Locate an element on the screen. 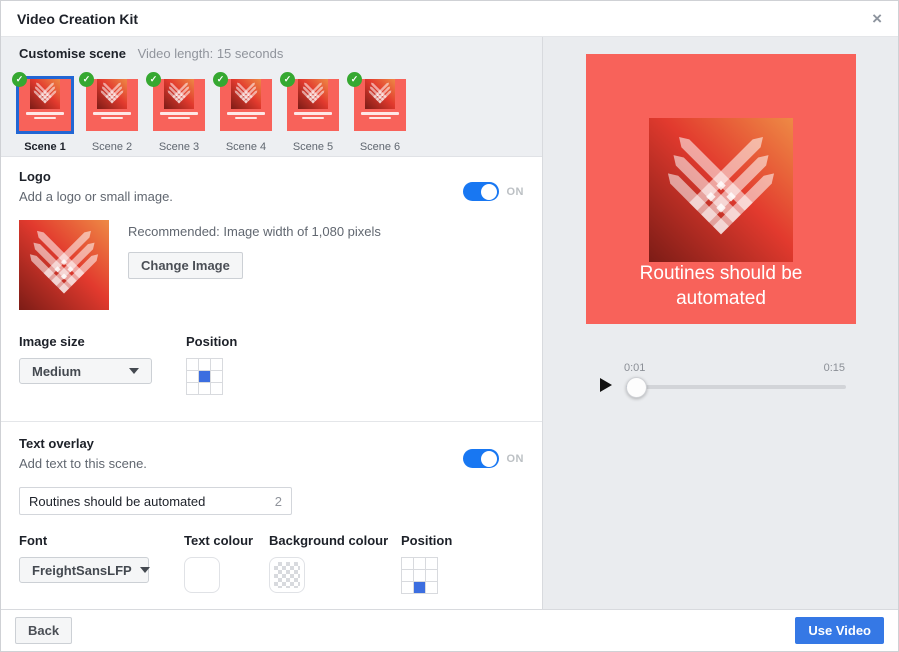 The width and height of the screenshot is (899, 652). modal-footer: Back Use Video is located at coordinates (449, 630).